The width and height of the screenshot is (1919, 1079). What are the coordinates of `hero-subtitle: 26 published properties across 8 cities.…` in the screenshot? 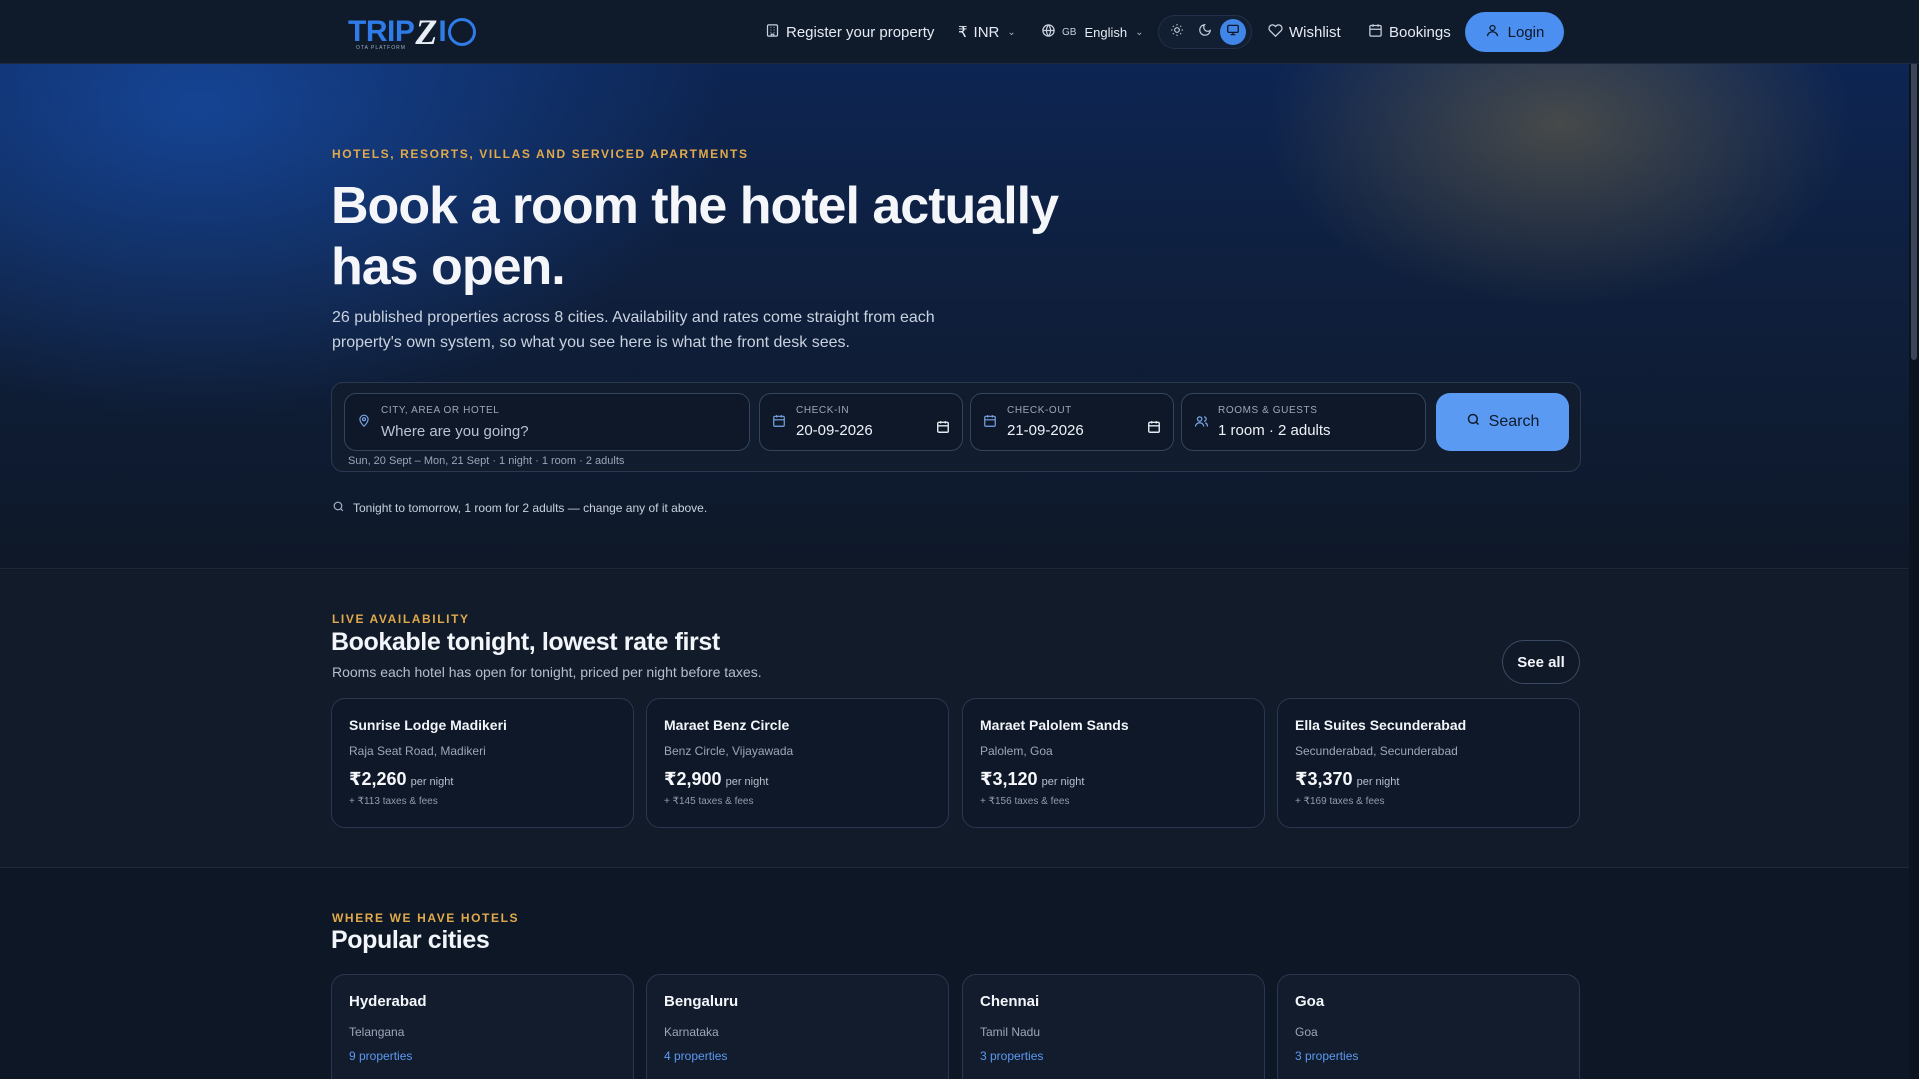 It's located at (633, 330).